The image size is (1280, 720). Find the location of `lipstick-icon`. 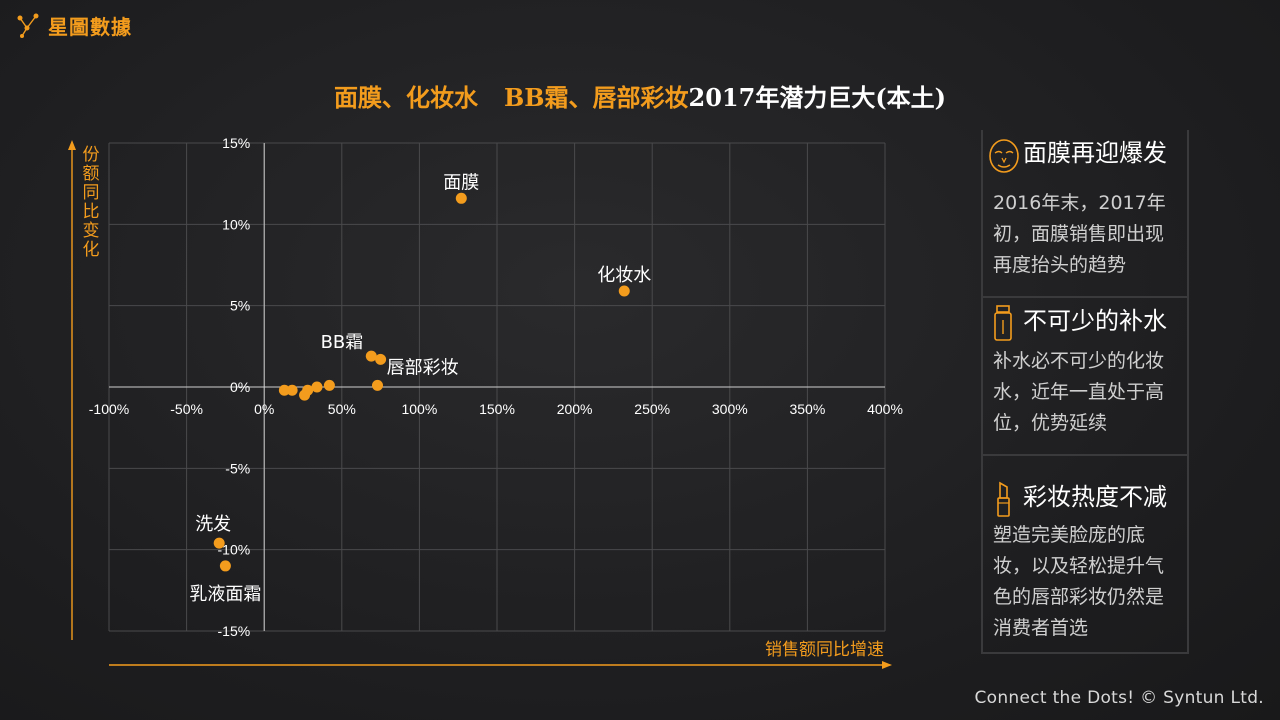

lipstick-icon is located at coordinates (1003, 499).